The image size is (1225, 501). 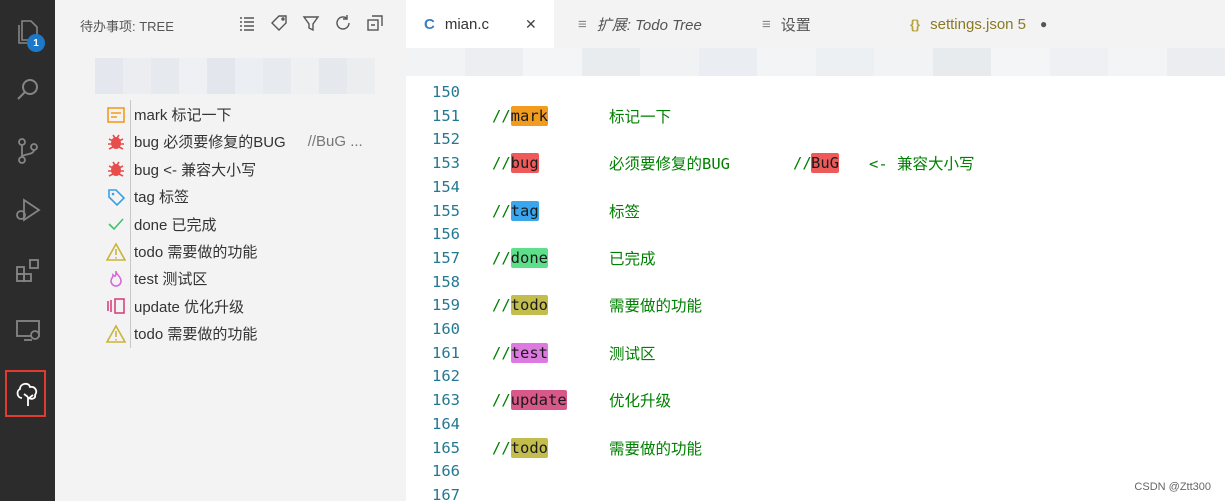 I want to click on check-icon, so click(x=116, y=224).